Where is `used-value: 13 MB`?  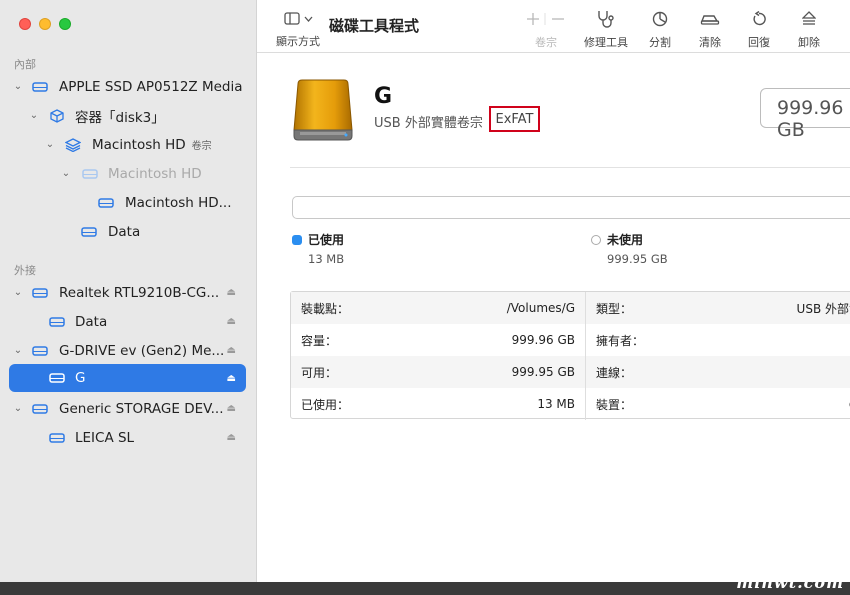
used-value: 13 MB is located at coordinates (326, 259).